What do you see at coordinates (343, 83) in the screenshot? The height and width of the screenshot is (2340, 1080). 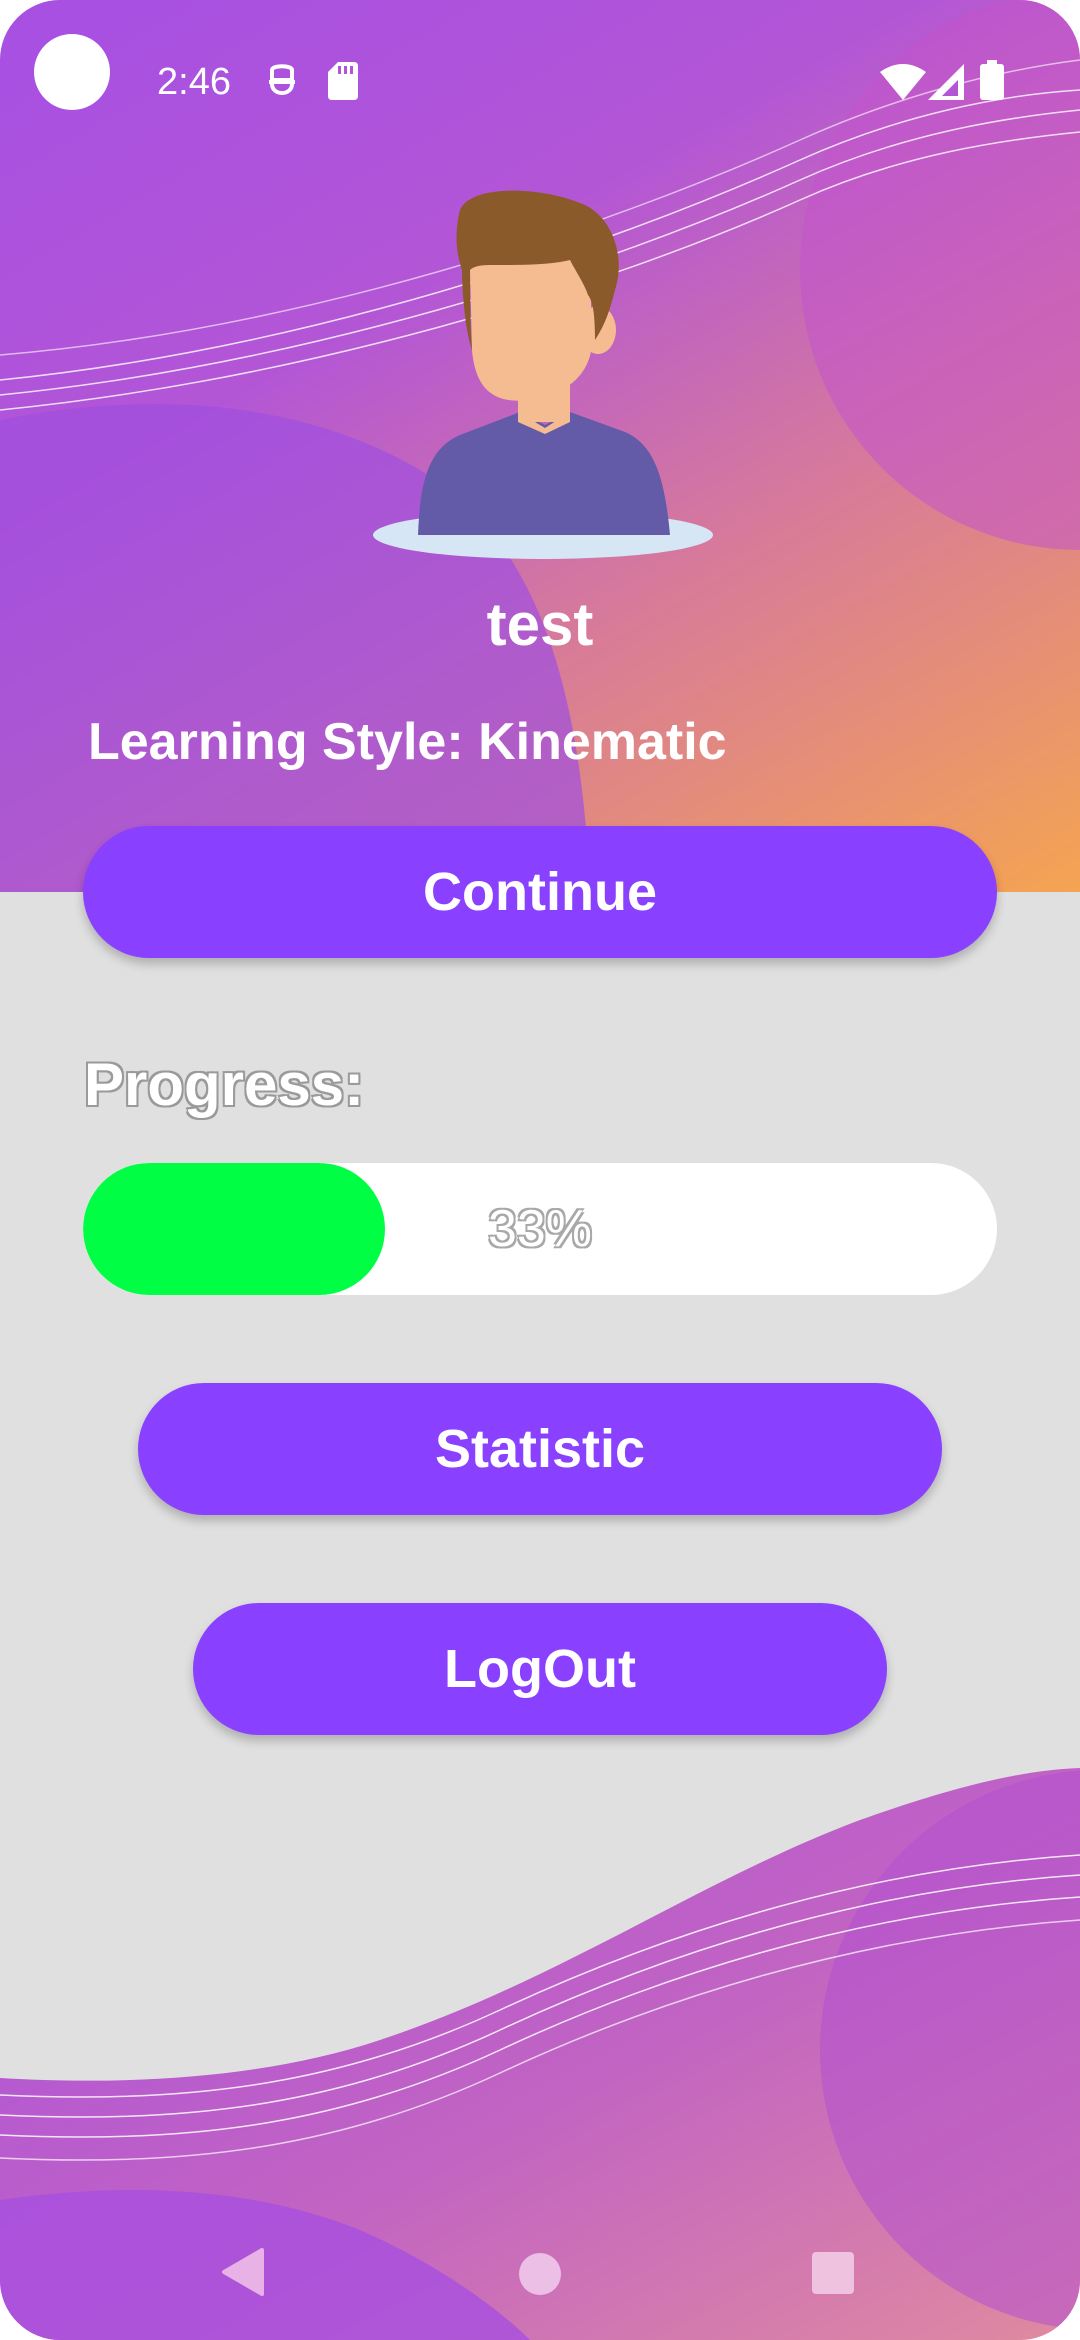 I see `sd-card-icon` at bounding box center [343, 83].